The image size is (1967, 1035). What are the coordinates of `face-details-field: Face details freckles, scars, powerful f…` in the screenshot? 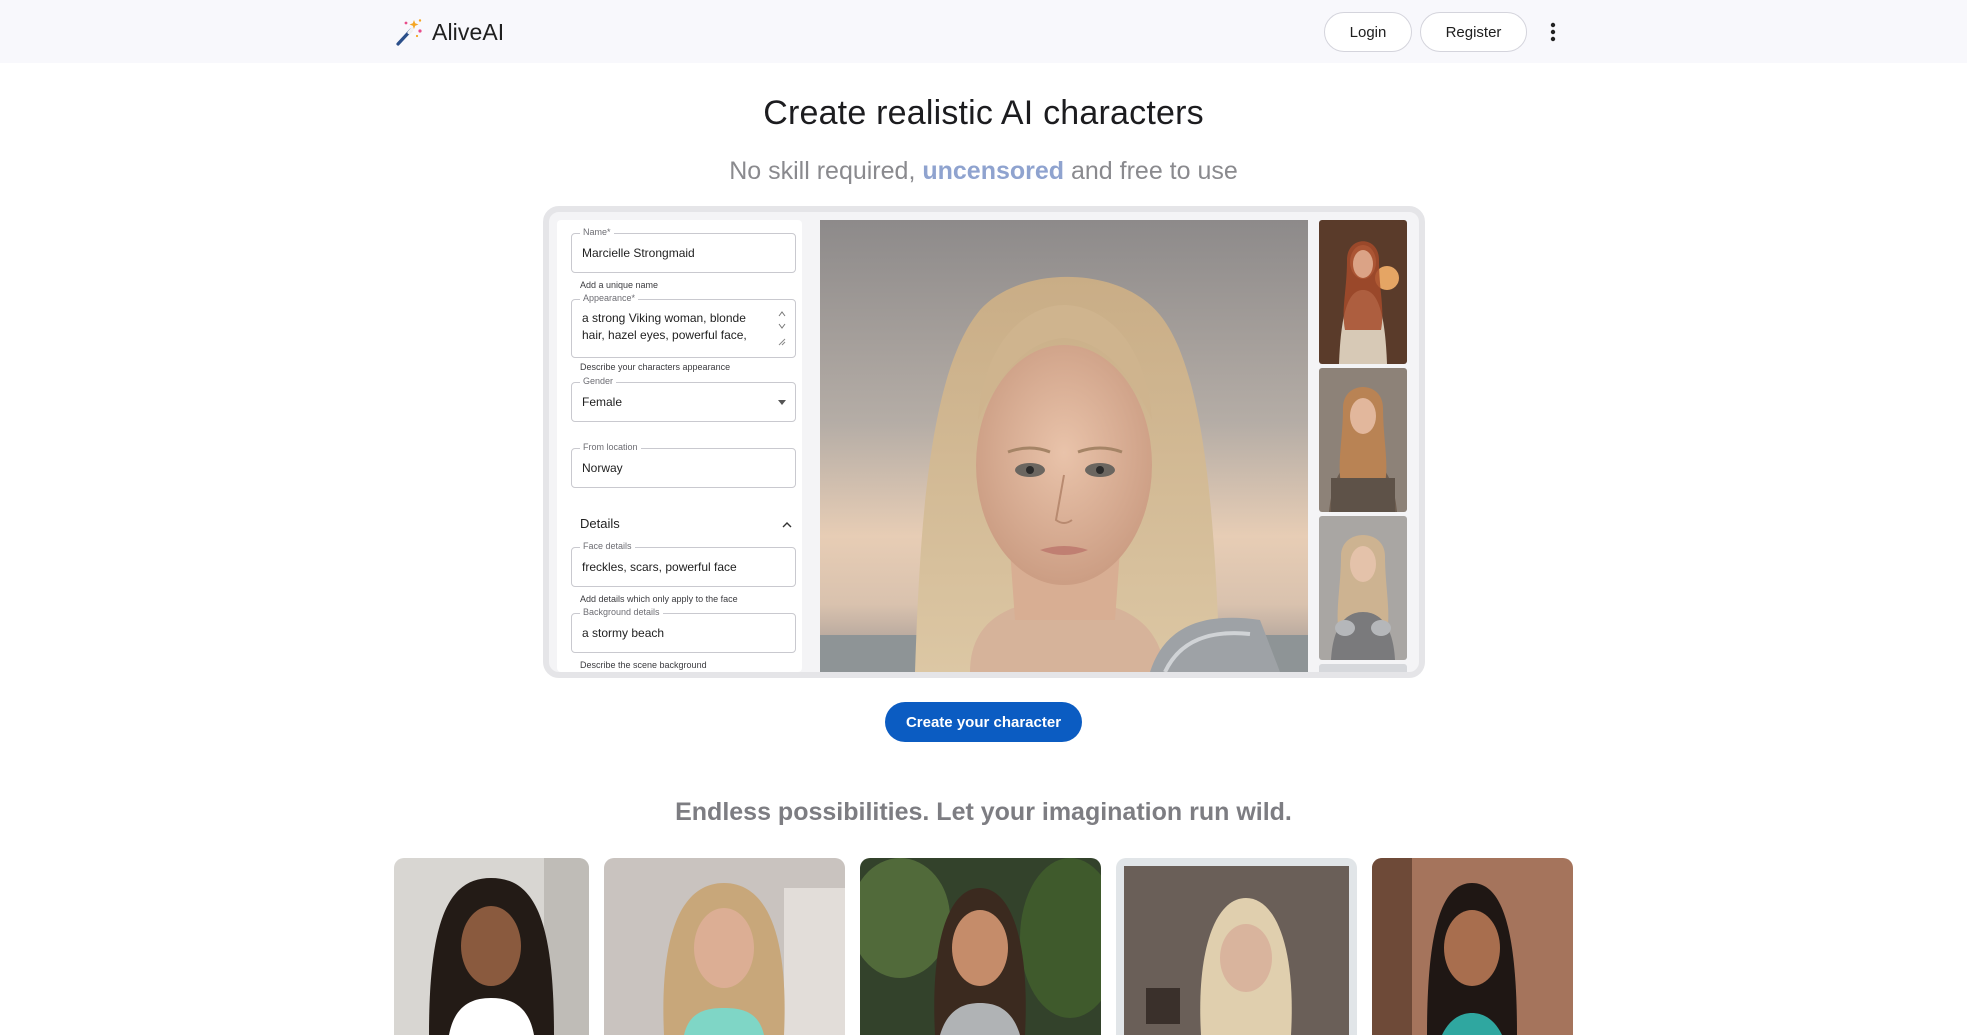 It's located at (683, 564).